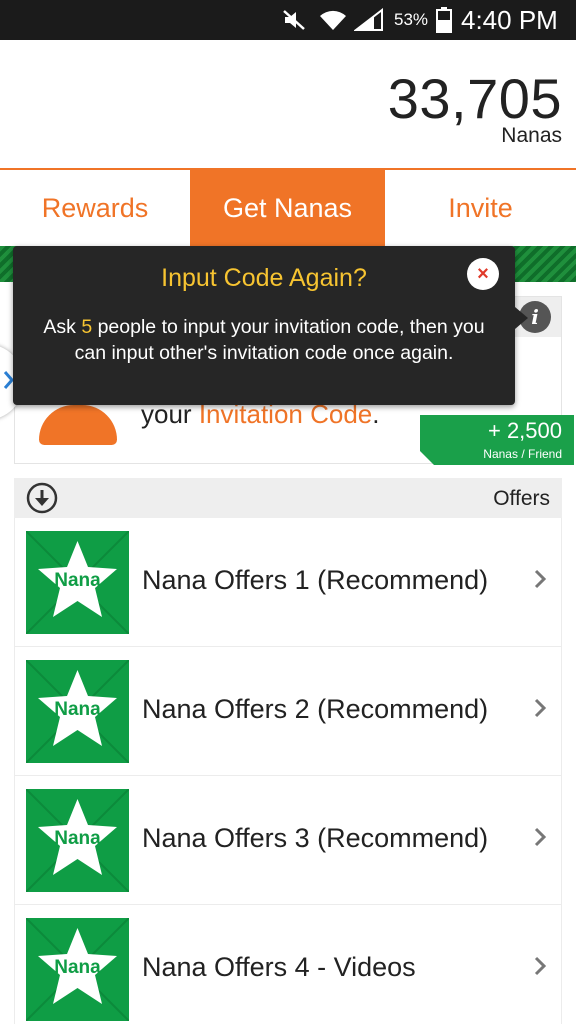 The height and width of the screenshot is (1024, 576). What do you see at coordinates (62, 327) in the screenshot?
I see `tooltip-body-prefix: Ask` at bounding box center [62, 327].